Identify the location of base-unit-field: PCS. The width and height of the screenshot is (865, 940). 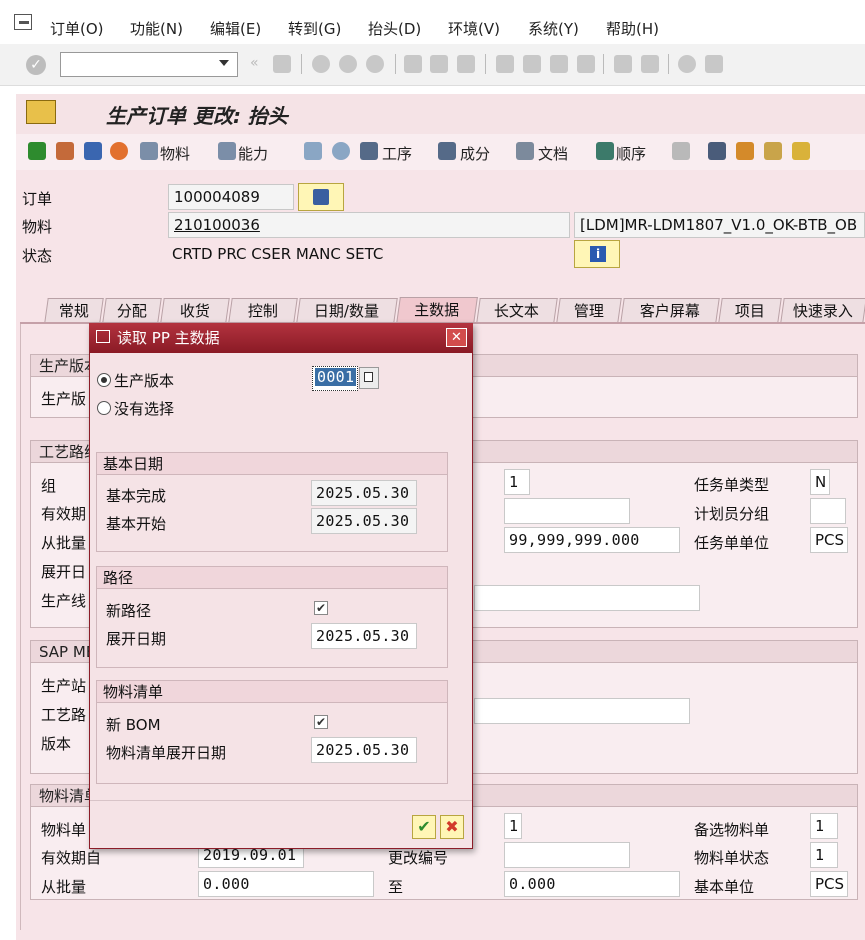
(829, 884).